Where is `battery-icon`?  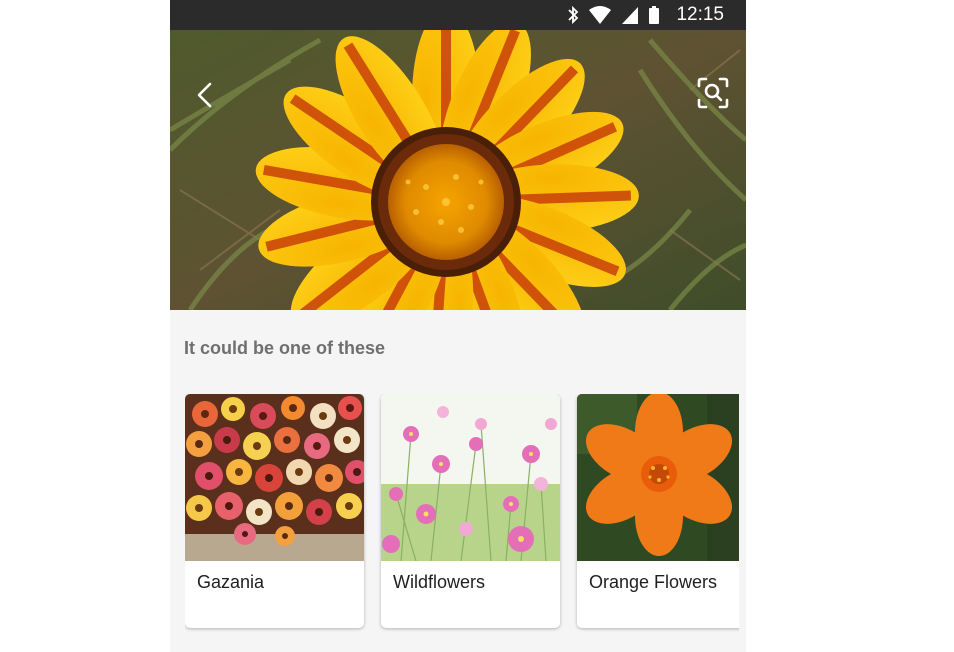 battery-icon is located at coordinates (654, 15).